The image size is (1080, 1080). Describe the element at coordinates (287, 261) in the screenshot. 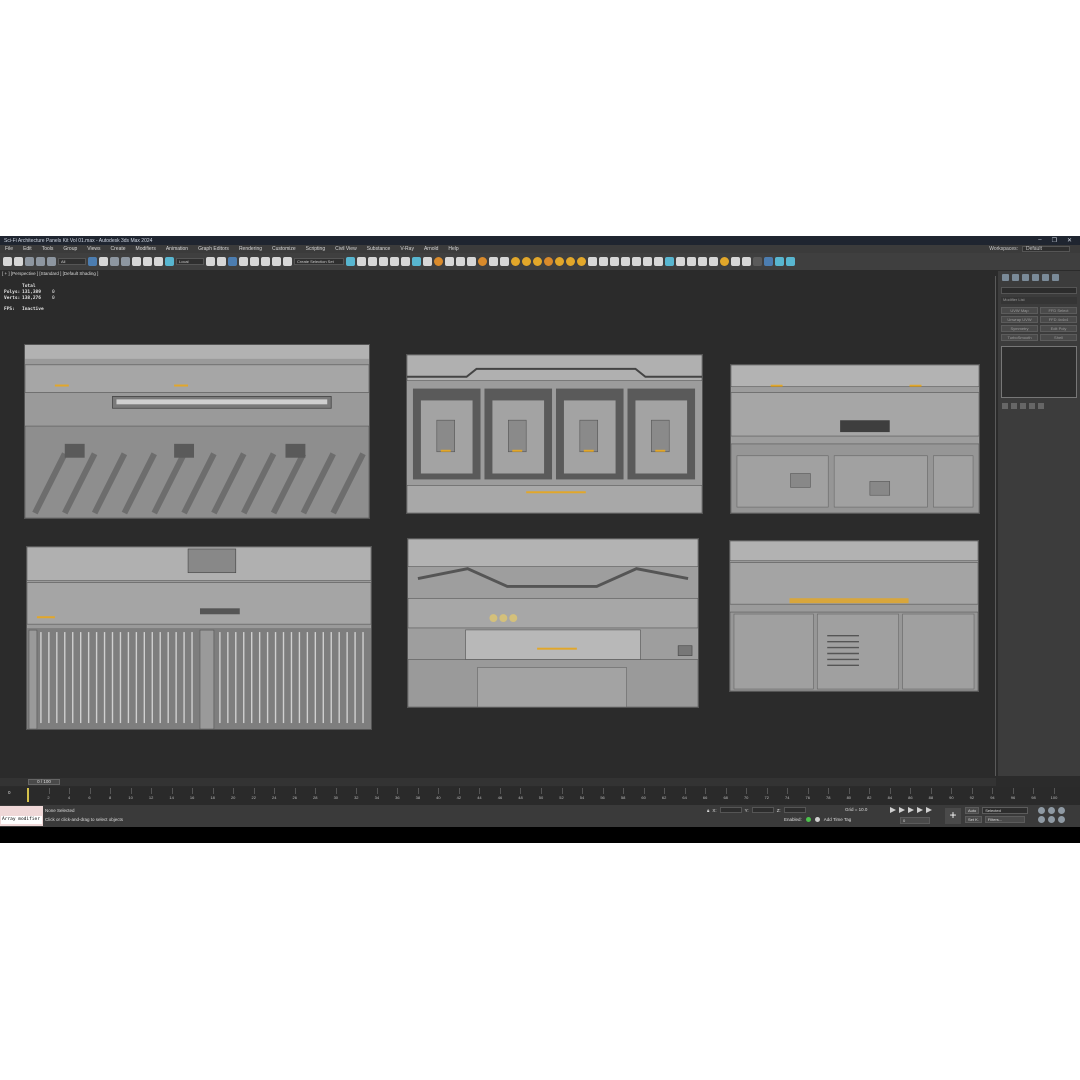

I see `edit-named-selection-icon` at that location.